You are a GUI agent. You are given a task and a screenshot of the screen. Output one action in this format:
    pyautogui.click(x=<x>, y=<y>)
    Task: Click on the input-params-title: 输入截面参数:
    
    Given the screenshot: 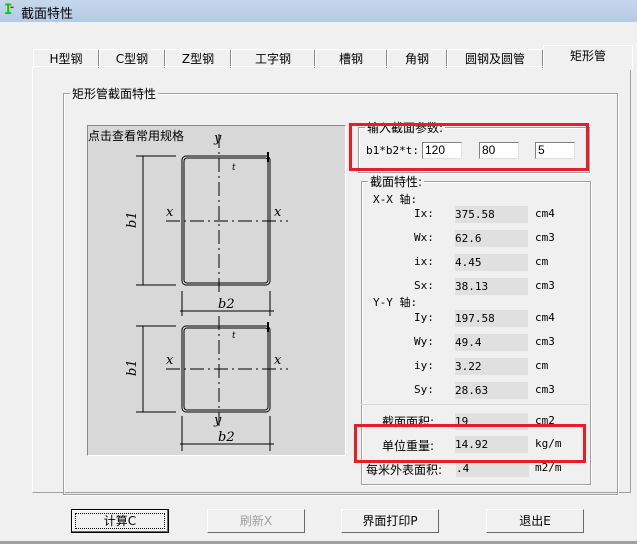 What is the action you would take?
    pyautogui.click(x=405, y=127)
    